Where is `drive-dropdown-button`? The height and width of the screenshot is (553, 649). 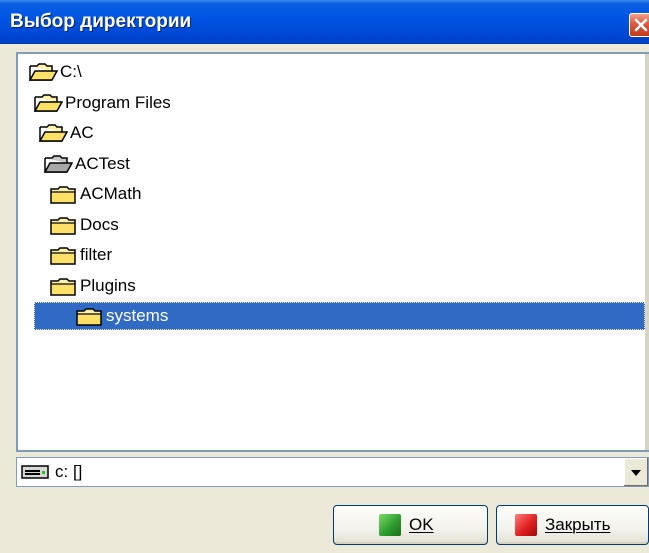 drive-dropdown-button is located at coordinates (635, 472).